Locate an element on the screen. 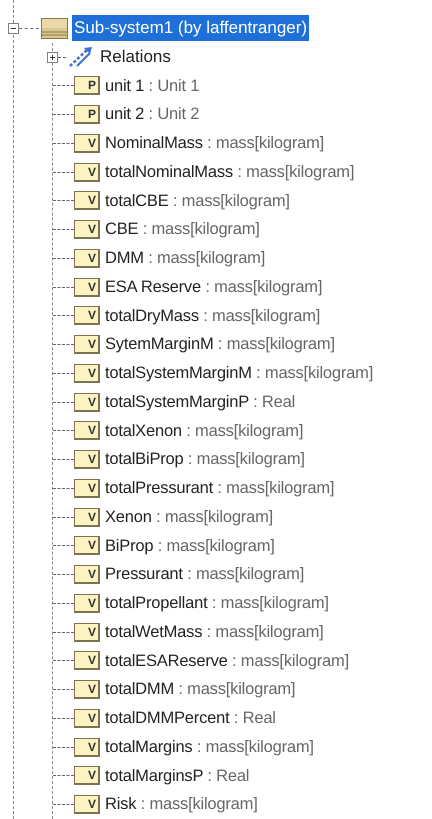 Image resolution: width=432 pixels, height=819 pixels. tree-item-label: NominalMass : mass[kilogram] is located at coordinates (215, 143).